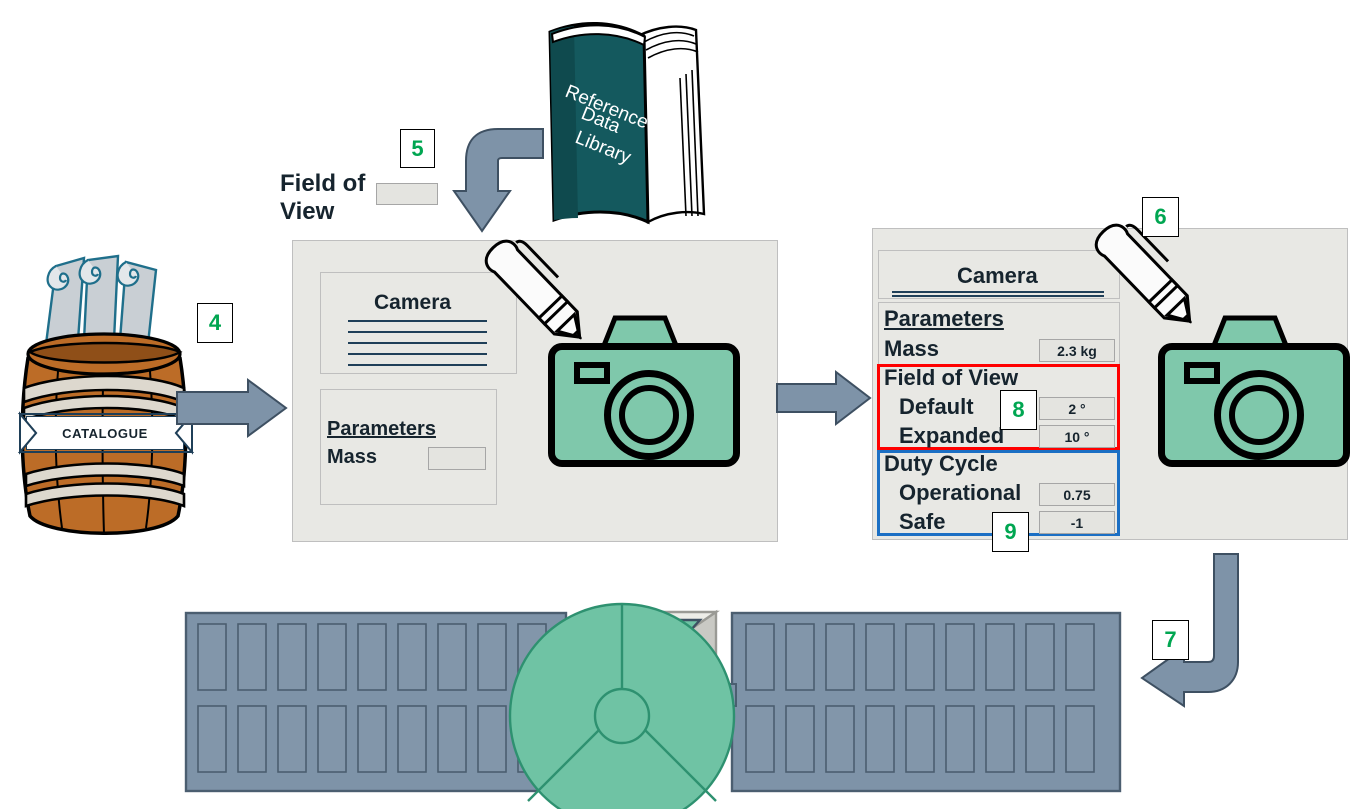 This screenshot has height=809, width=1364. What do you see at coordinates (407, 194) in the screenshot?
I see `fov-callout-value-field` at bounding box center [407, 194].